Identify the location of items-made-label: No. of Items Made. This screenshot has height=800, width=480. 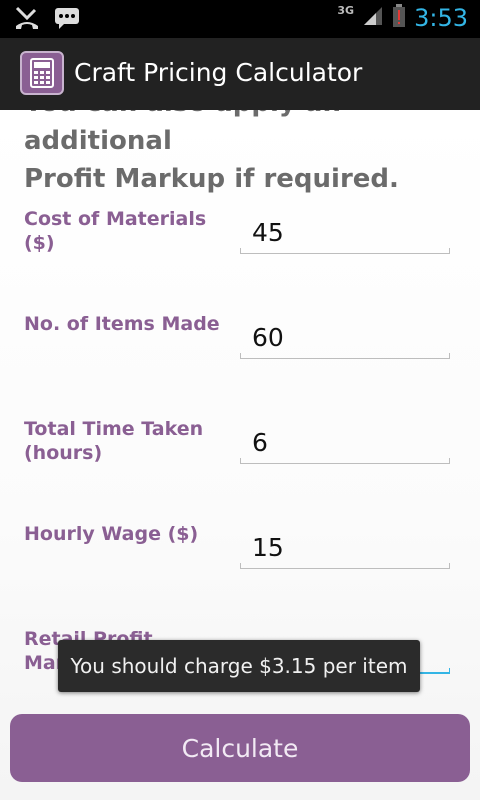
(122, 324).